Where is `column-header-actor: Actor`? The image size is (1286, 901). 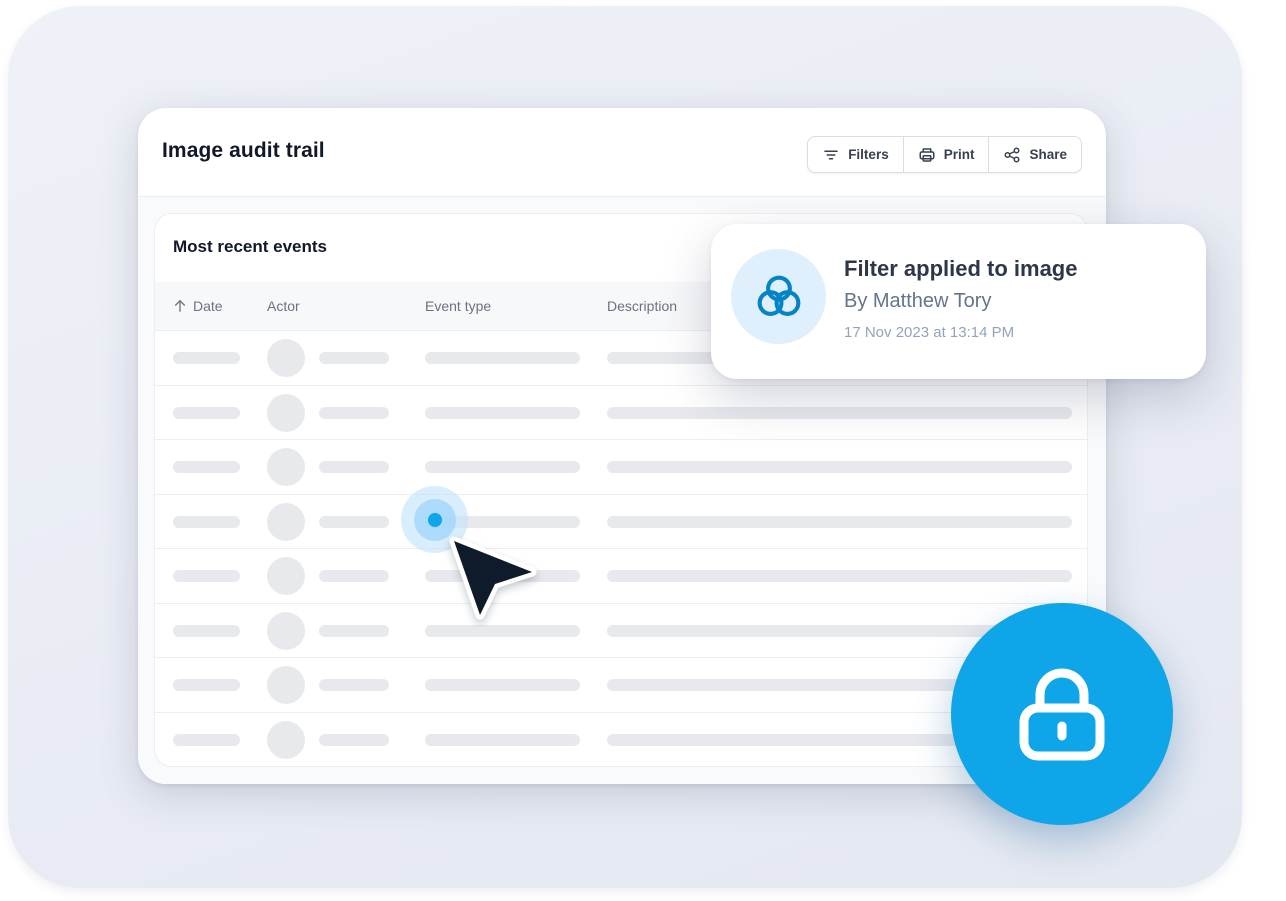
column-header-actor: Actor is located at coordinates (283, 306).